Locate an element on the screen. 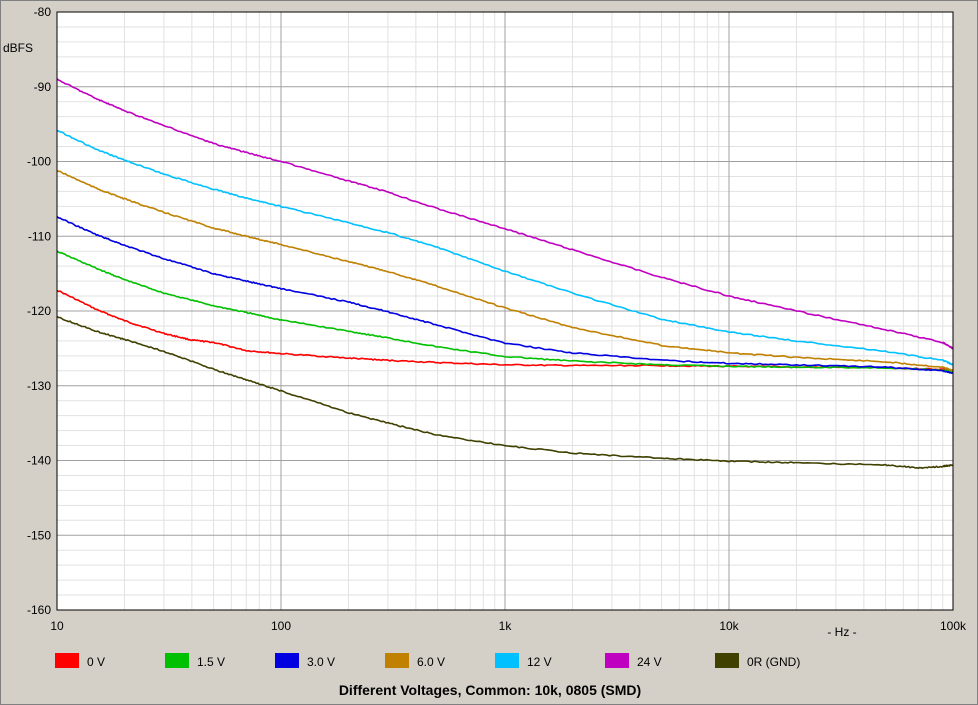 The image size is (978, 705). legend-label-3: 6.0 V is located at coordinates (431, 662).